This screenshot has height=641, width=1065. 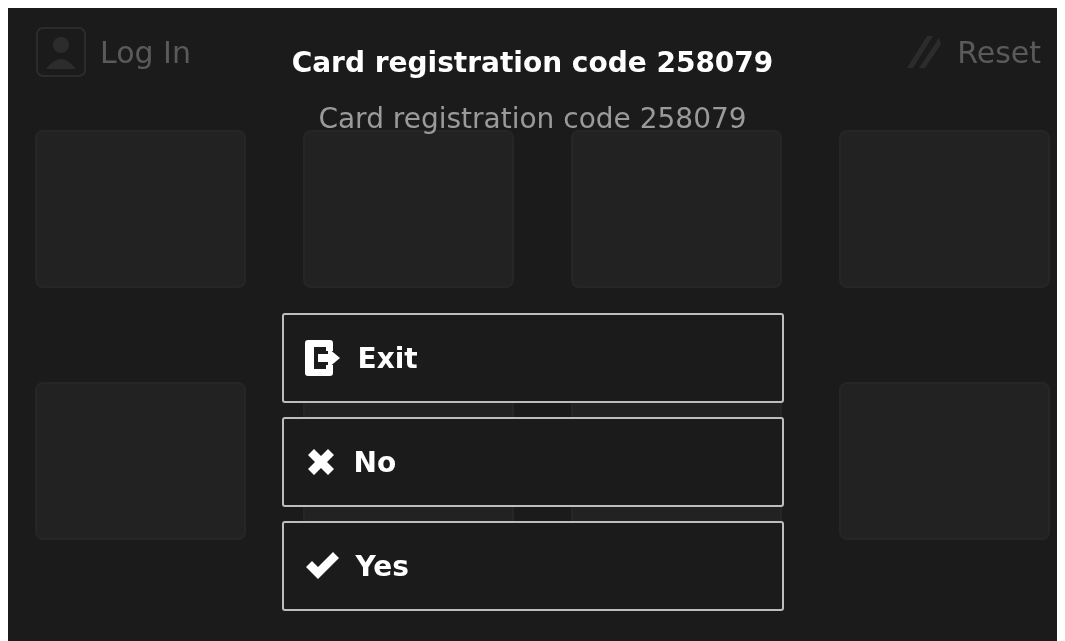 I want to click on exit-button: Exit, so click(x=532, y=358).